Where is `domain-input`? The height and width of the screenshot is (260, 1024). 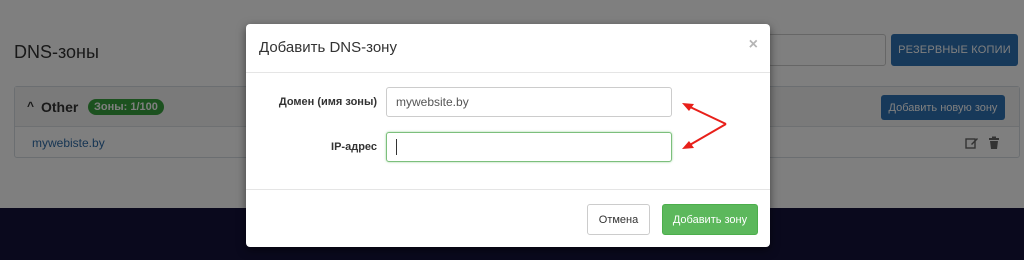 domain-input is located at coordinates (529, 102).